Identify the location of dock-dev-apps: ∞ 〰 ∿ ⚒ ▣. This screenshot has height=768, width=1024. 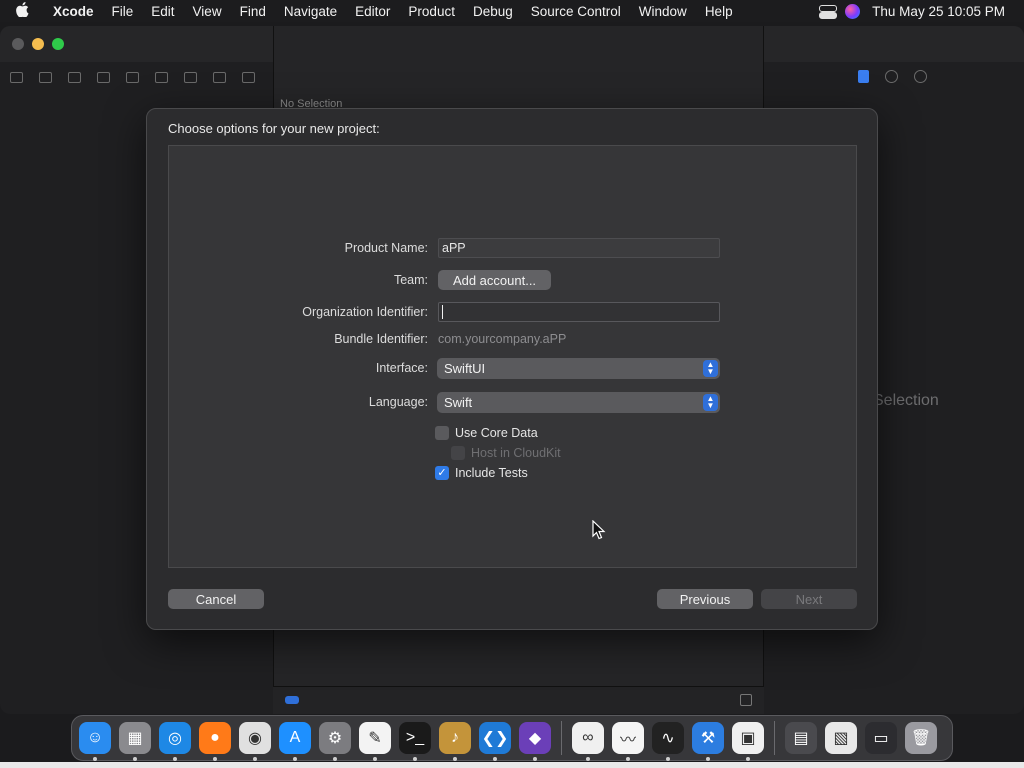
(668, 741).